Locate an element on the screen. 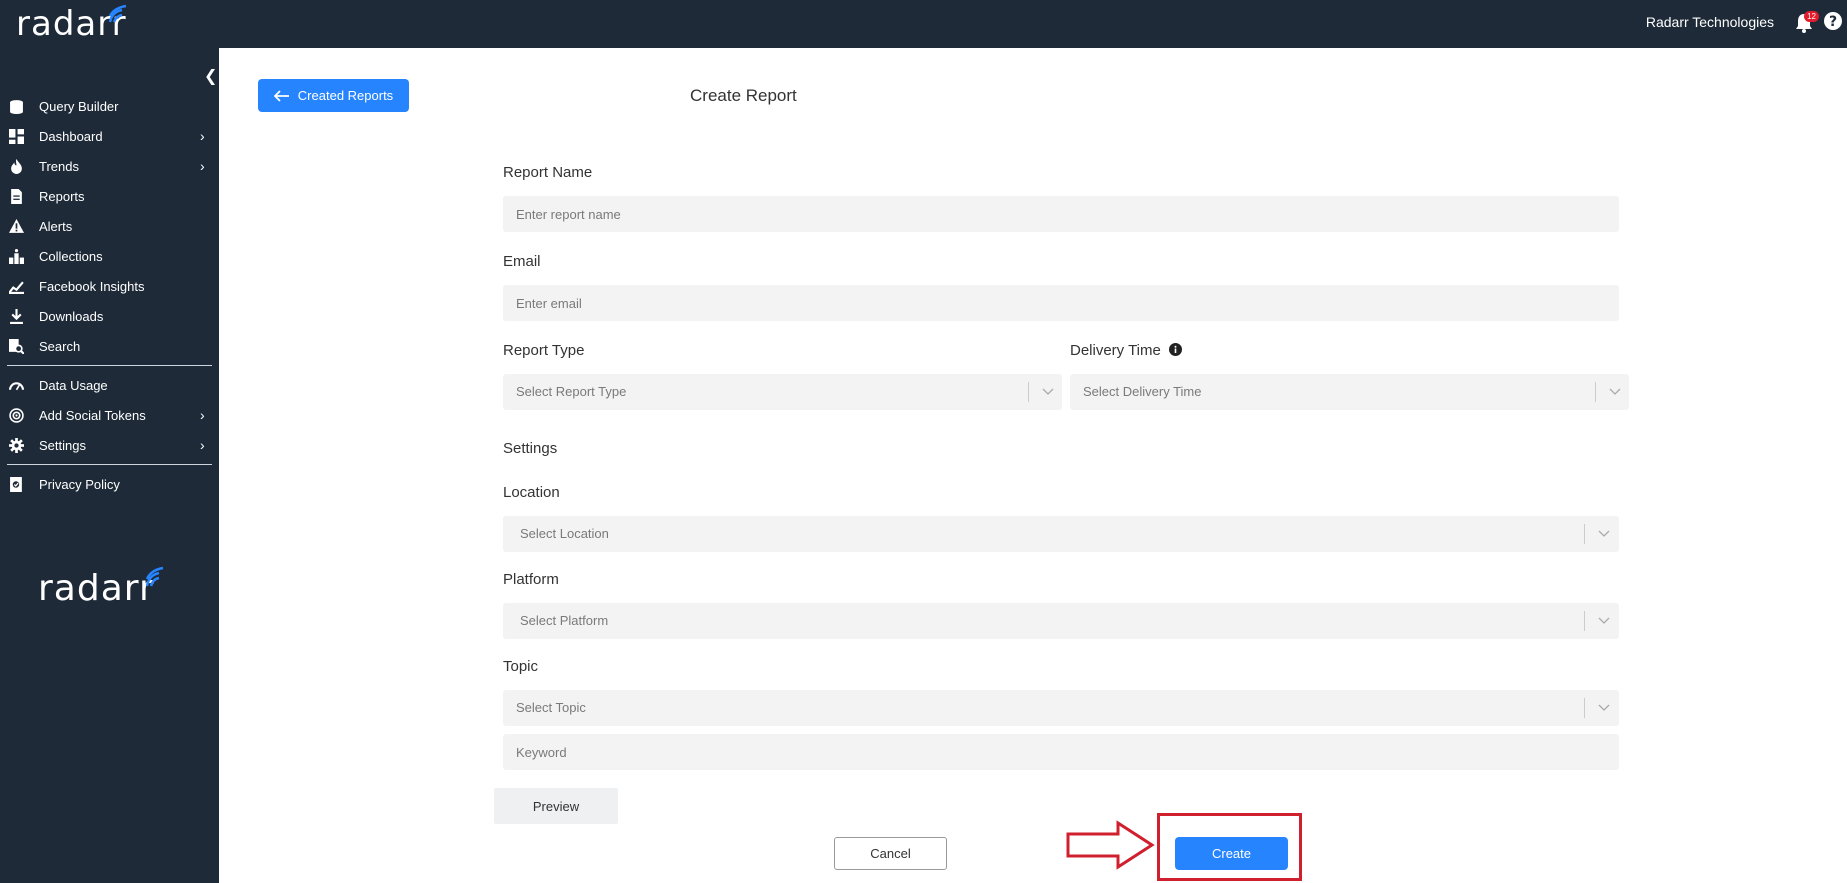  sidebar-item-label: Search is located at coordinates (60, 346).